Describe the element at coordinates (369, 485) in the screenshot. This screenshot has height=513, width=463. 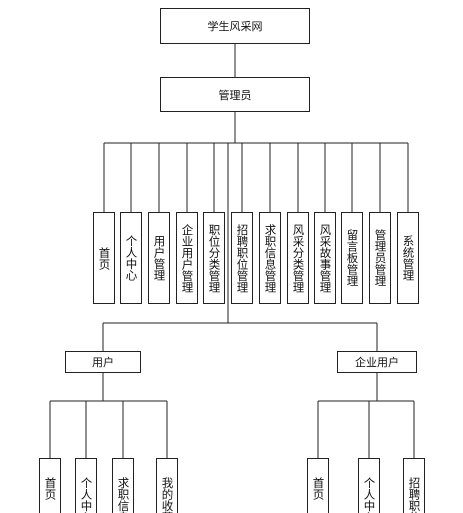
I see `company-module-1: 个人中心` at that location.